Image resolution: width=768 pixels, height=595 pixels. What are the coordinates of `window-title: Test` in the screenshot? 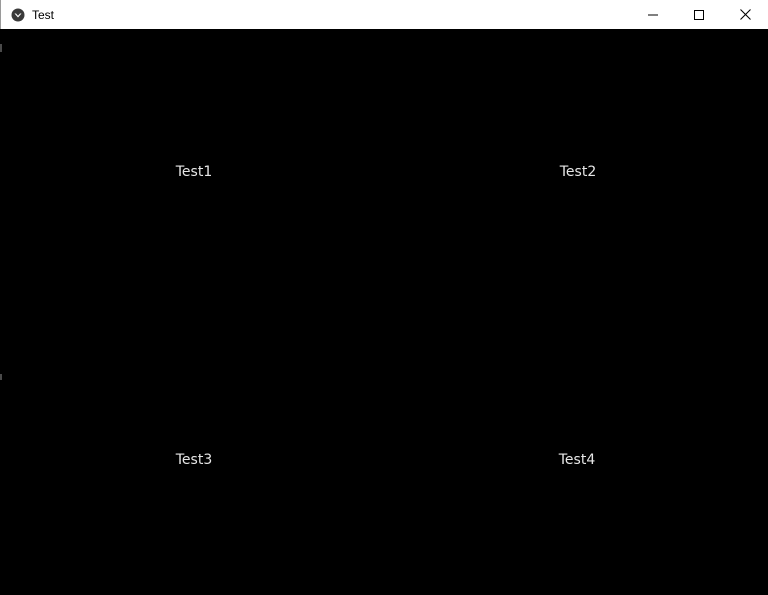 It's located at (43, 14).